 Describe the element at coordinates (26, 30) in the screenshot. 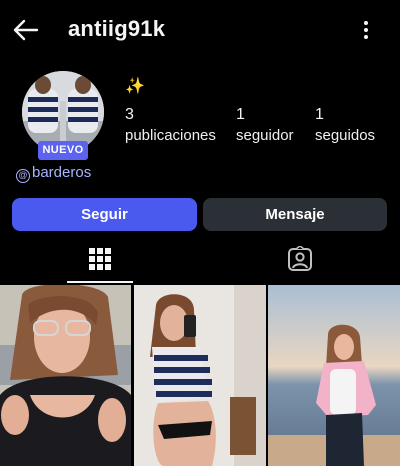

I see `arrow-left-icon` at that location.